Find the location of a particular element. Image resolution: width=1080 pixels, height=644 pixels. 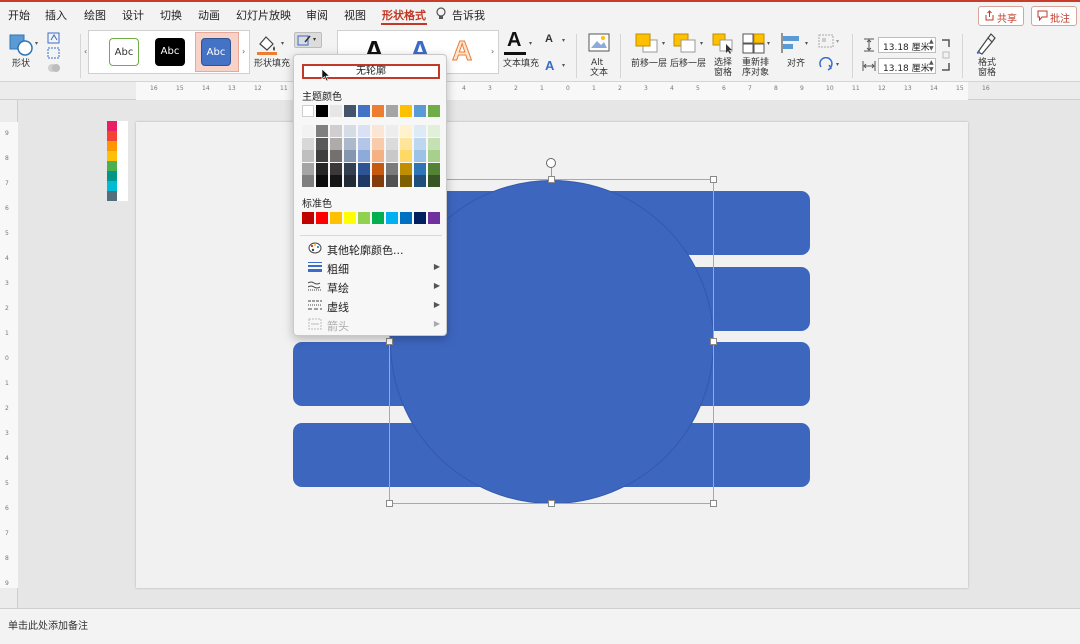

share-button: 共享 is located at coordinates (1001, 16).